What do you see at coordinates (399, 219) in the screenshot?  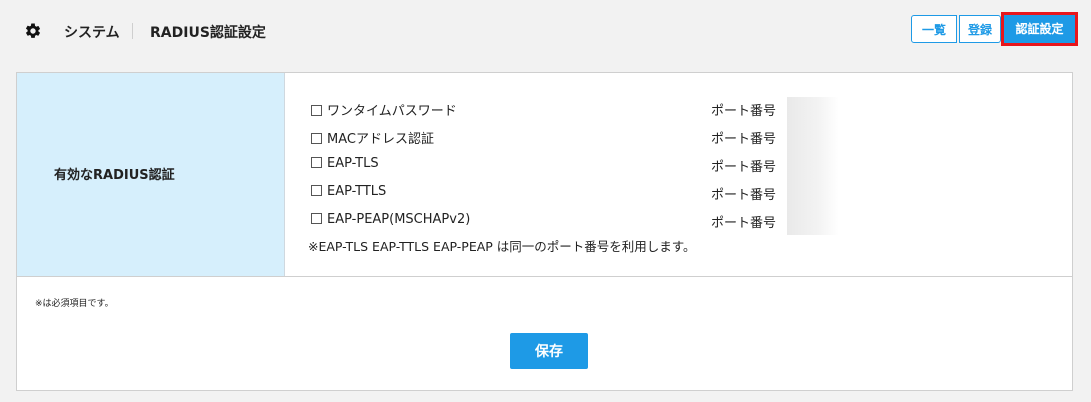 I see `checkbox-label: EAP-PEAP(MSCHAPv2)` at bounding box center [399, 219].